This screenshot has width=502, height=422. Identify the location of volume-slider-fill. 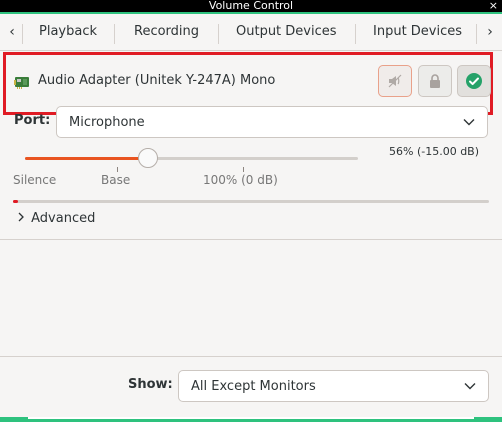
(87, 158).